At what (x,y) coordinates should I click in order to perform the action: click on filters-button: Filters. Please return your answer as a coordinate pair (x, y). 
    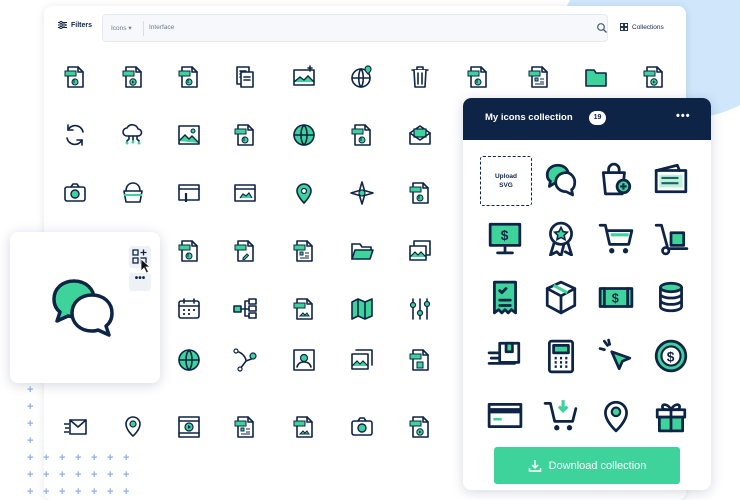
    Looking at the image, I should click on (75, 25).